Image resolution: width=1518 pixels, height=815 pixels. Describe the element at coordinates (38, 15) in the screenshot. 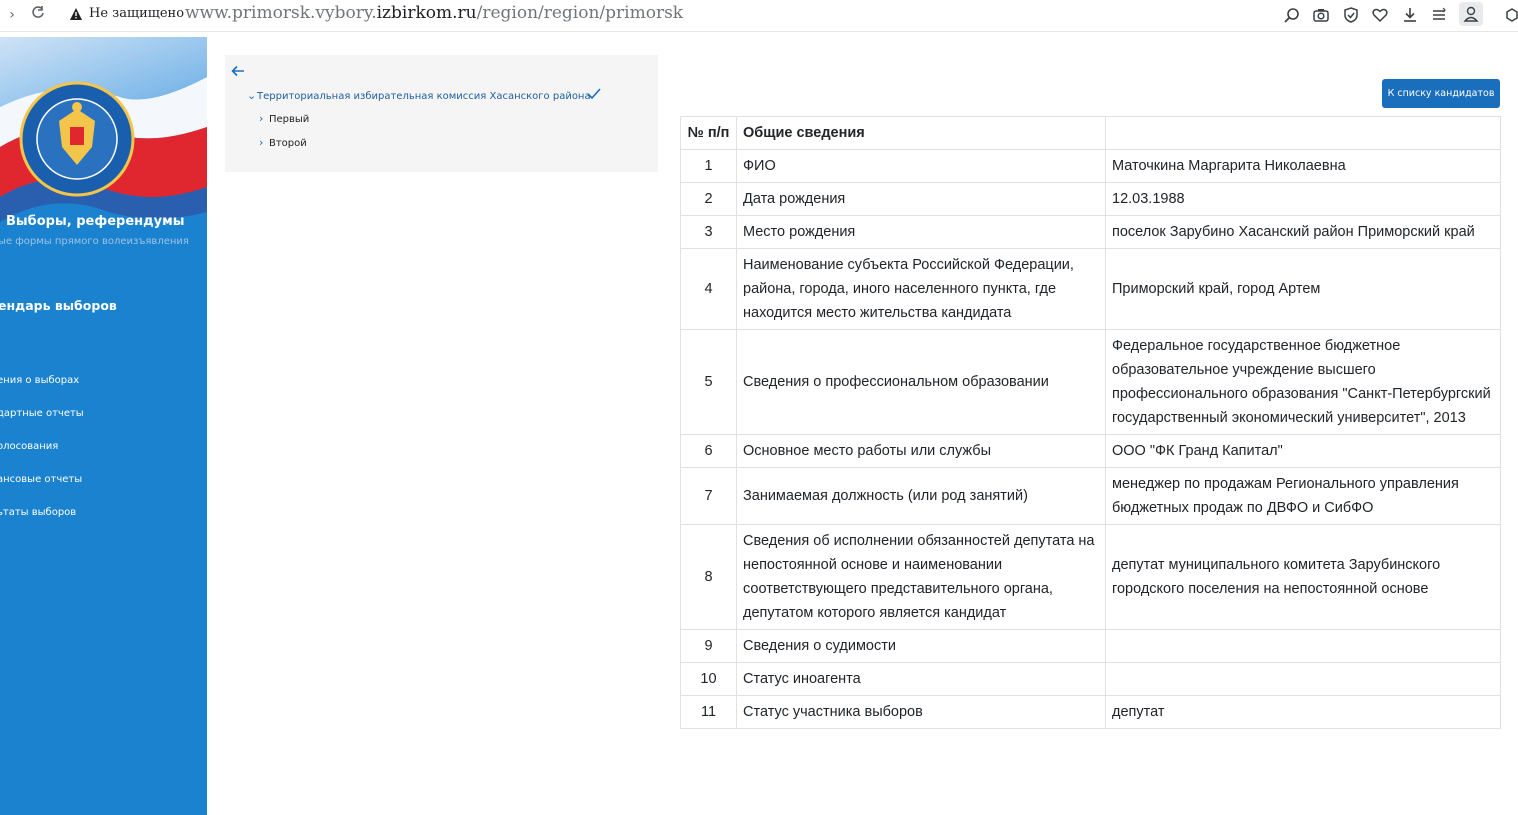

I see `reload-icon` at that location.